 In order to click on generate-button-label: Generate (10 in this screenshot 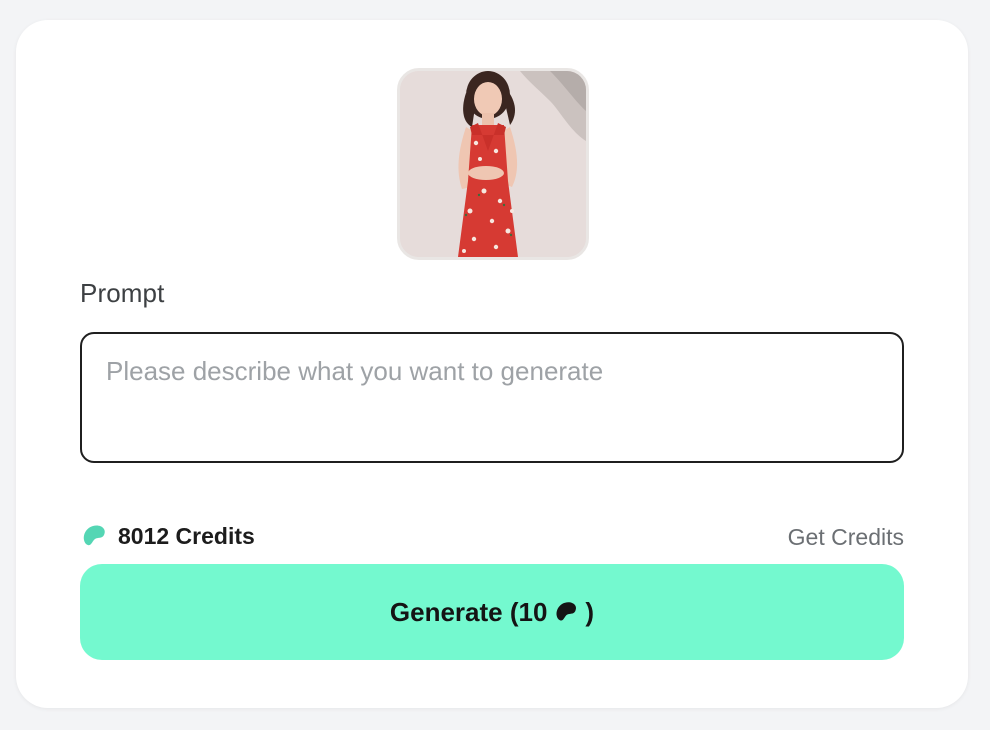, I will do `click(468, 611)`.